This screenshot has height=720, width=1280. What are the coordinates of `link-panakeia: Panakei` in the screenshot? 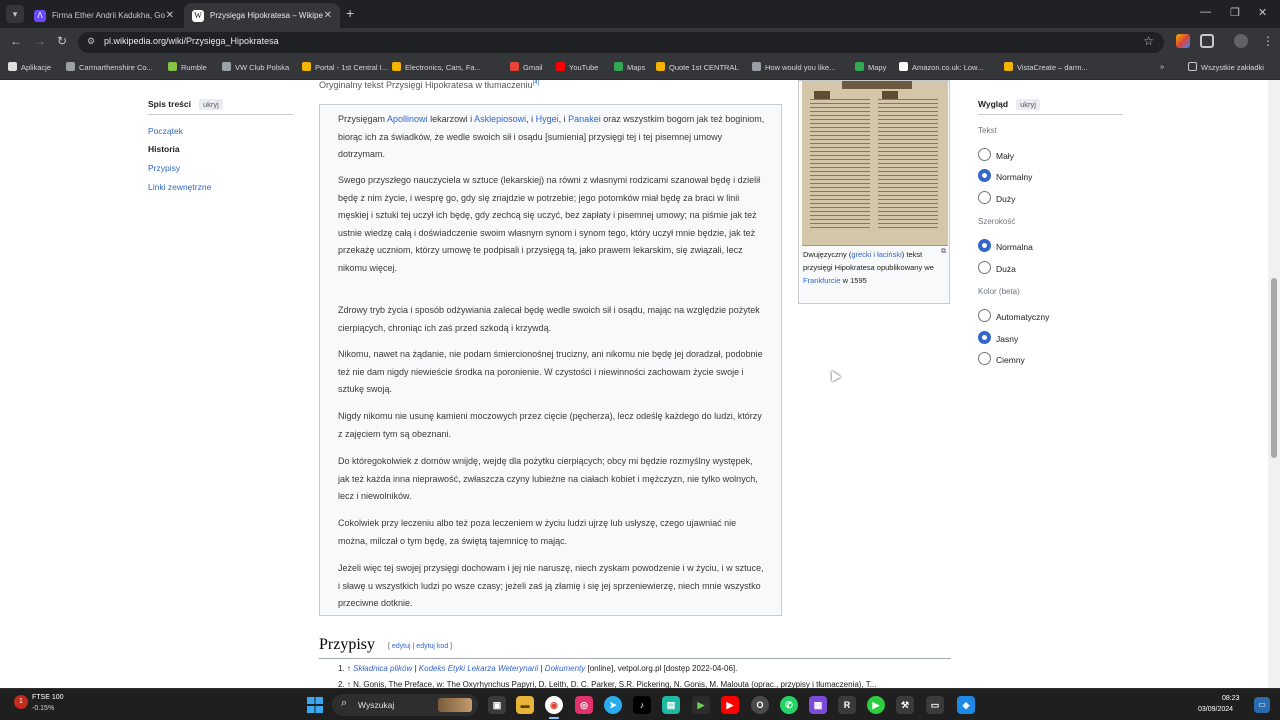 It's located at (584, 119).